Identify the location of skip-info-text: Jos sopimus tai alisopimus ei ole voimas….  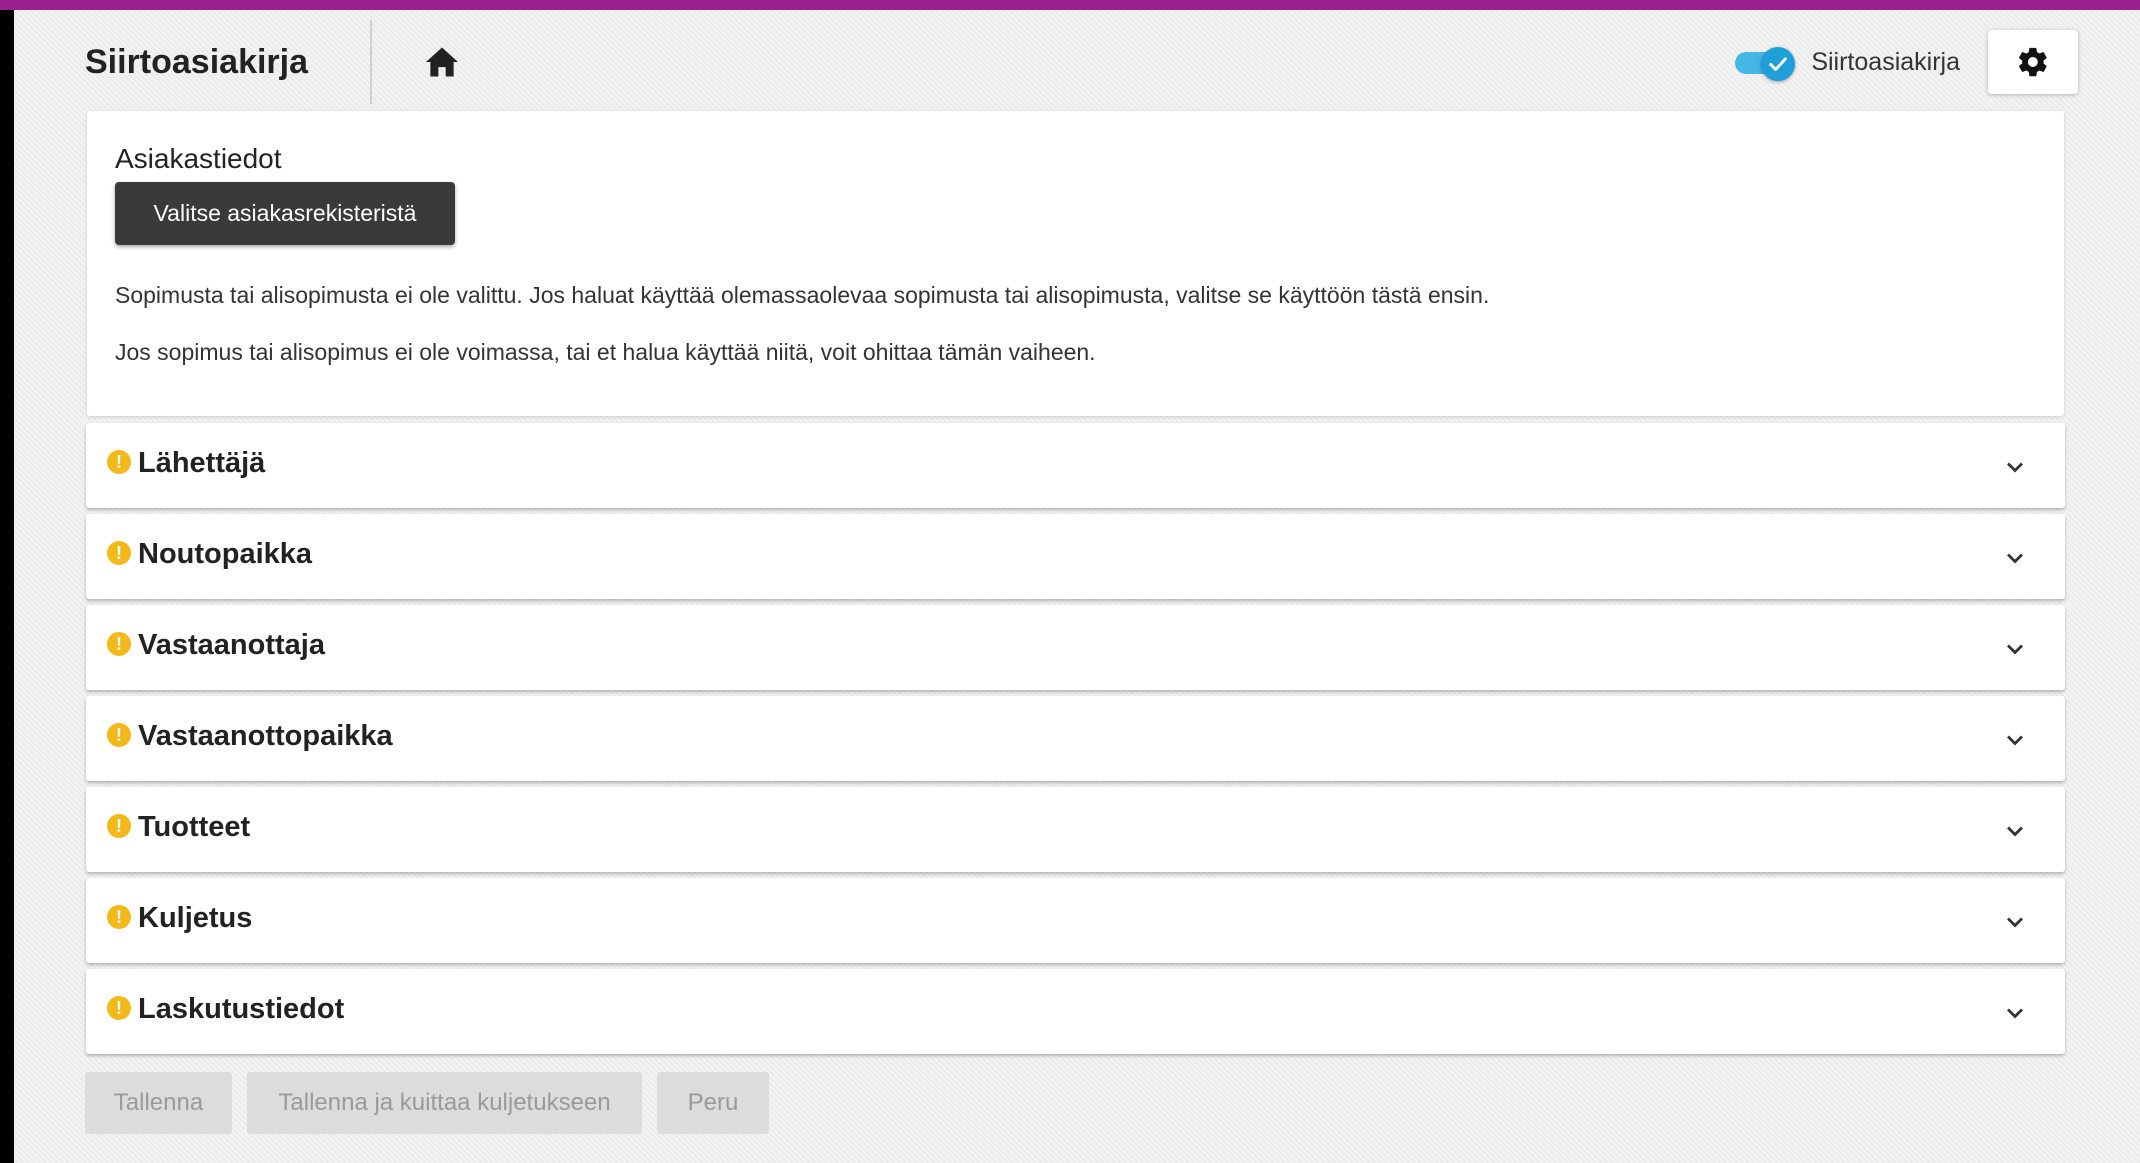
(605, 352).